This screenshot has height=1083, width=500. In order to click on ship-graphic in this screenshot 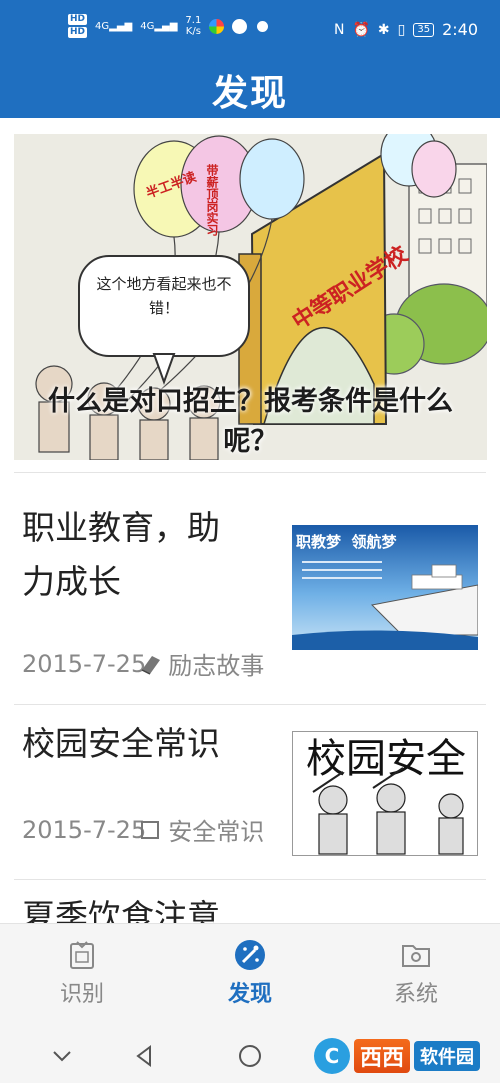, I will do `click(385, 607)`.